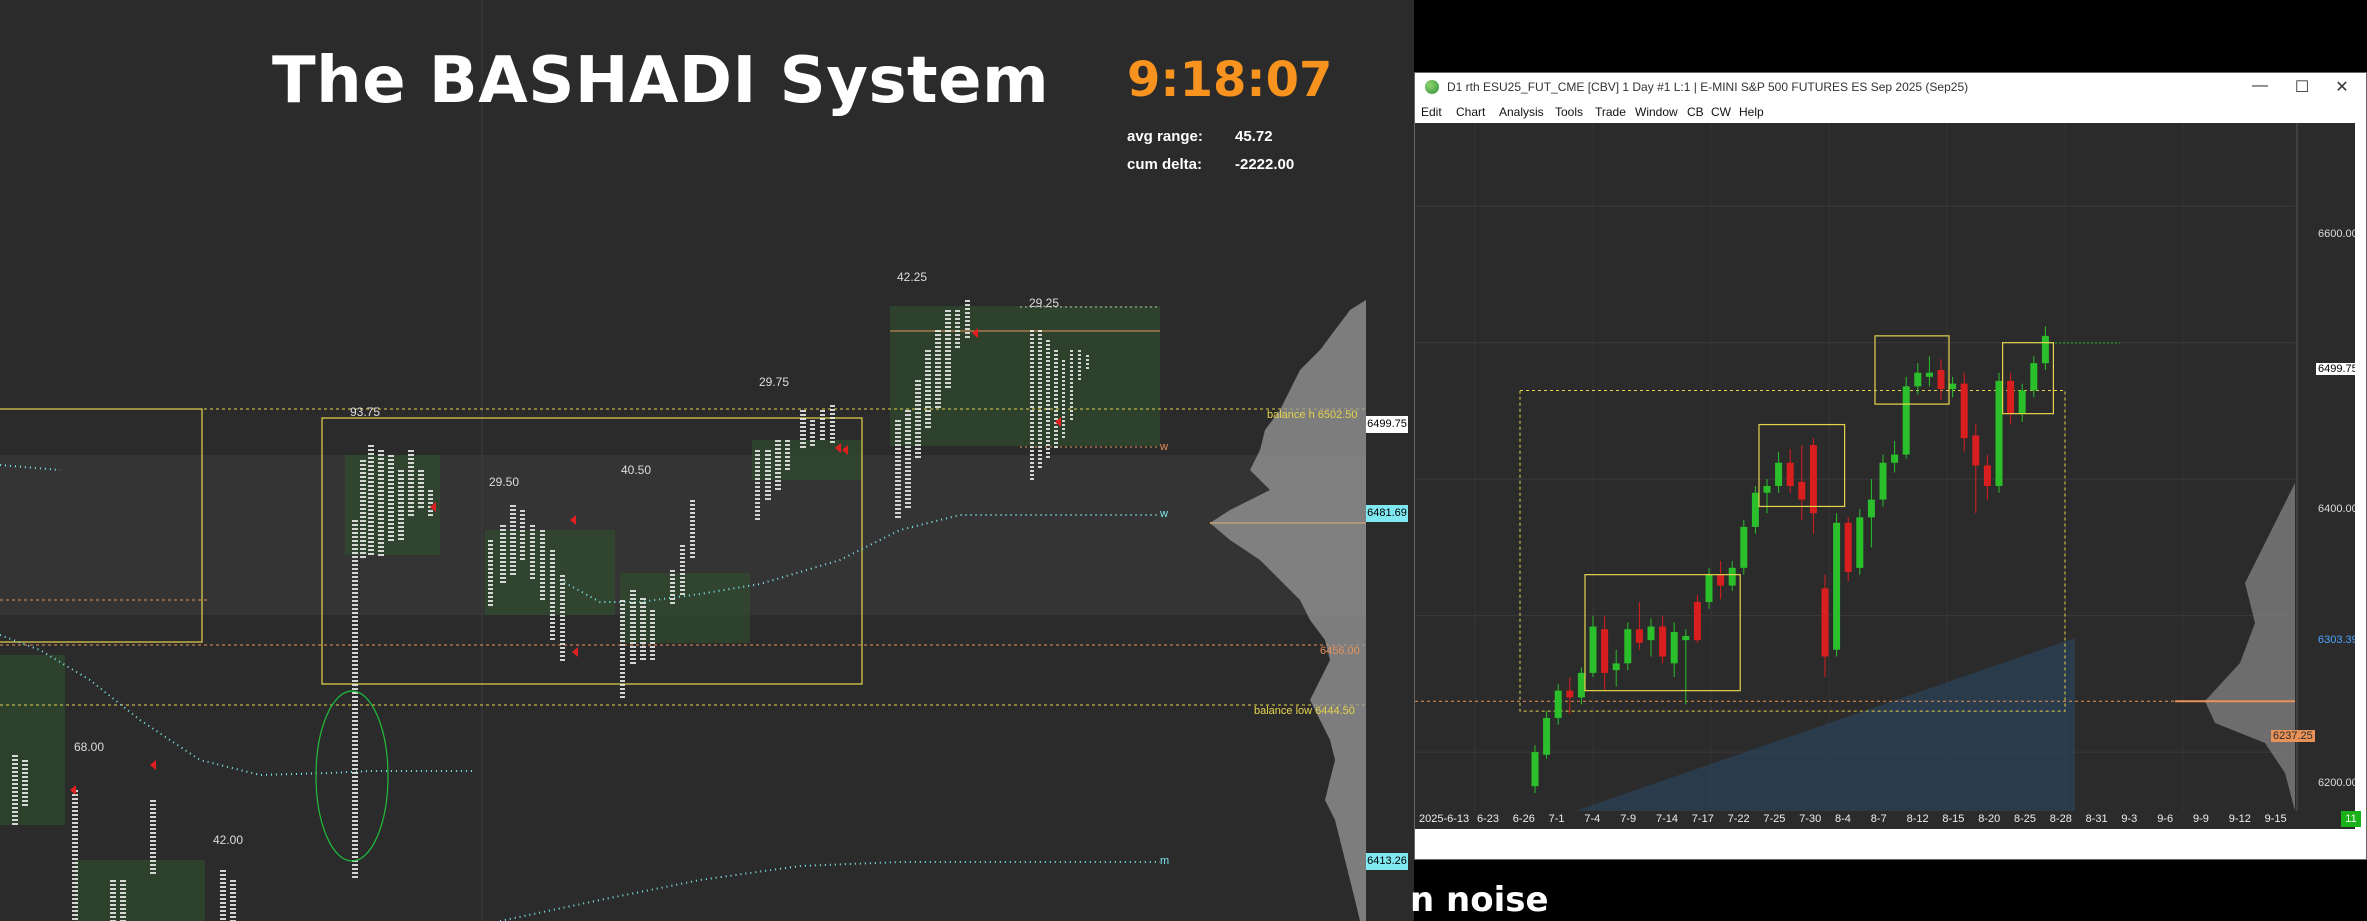 The height and width of the screenshot is (921, 2367). Describe the element at coordinates (1751, 112) in the screenshot. I see `menu-help: Help` at that location.